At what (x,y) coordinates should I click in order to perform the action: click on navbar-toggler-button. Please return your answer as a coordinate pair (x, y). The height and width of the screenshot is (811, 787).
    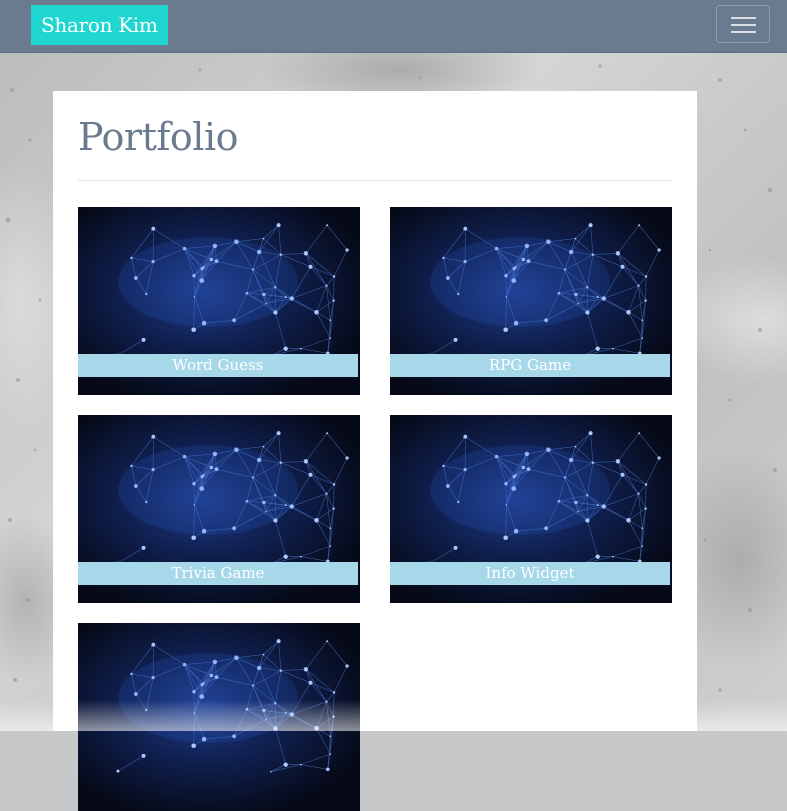
    Looking at the image, I should click on (743, 24).